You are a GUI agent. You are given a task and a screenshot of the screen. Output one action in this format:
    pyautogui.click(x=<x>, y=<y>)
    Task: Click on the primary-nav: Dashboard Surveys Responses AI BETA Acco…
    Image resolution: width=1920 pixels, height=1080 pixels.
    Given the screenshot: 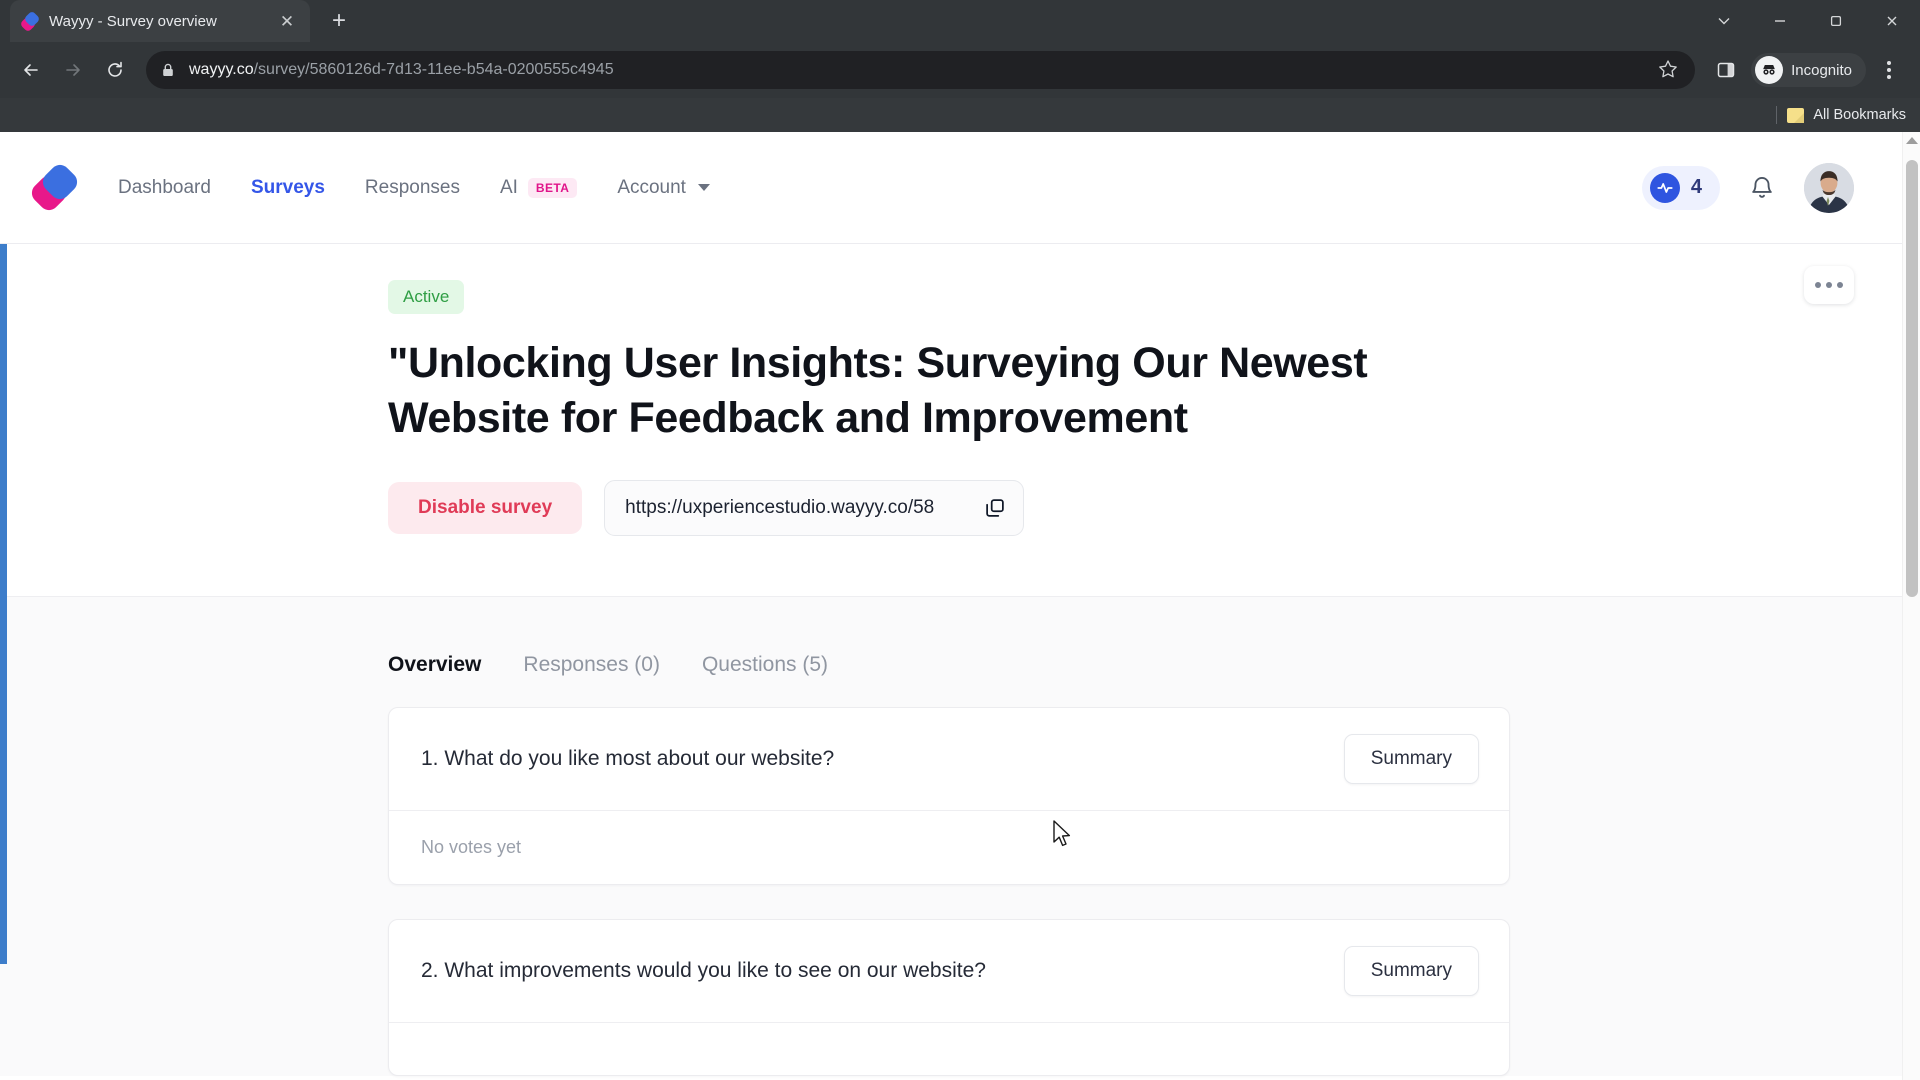 What is the action you would take?
    pyautogui.click(x=414, y=188)
    